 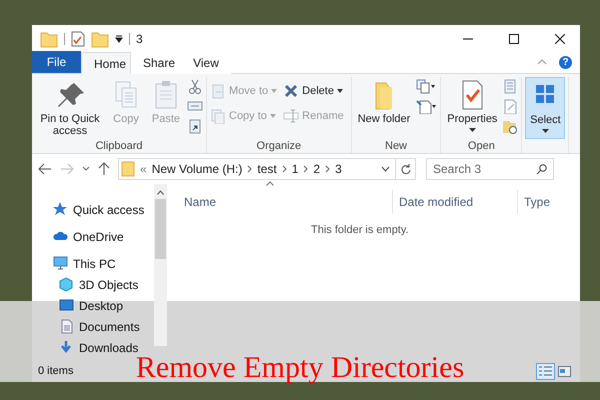 What do you see at coordinates (160, 192) in the screenshot?
I see `scroll-up-icon` at bounding box center [160, 192].